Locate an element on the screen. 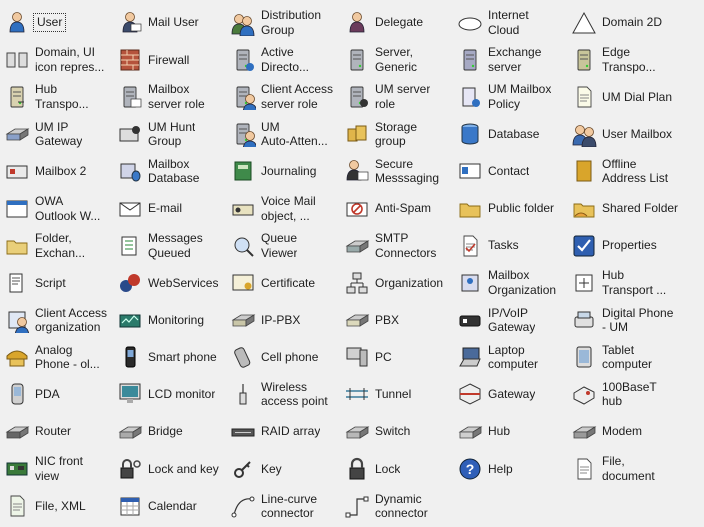 The image size is (704, 527). shape-tablet: Tablet computer is located at coordinates (635, 357).